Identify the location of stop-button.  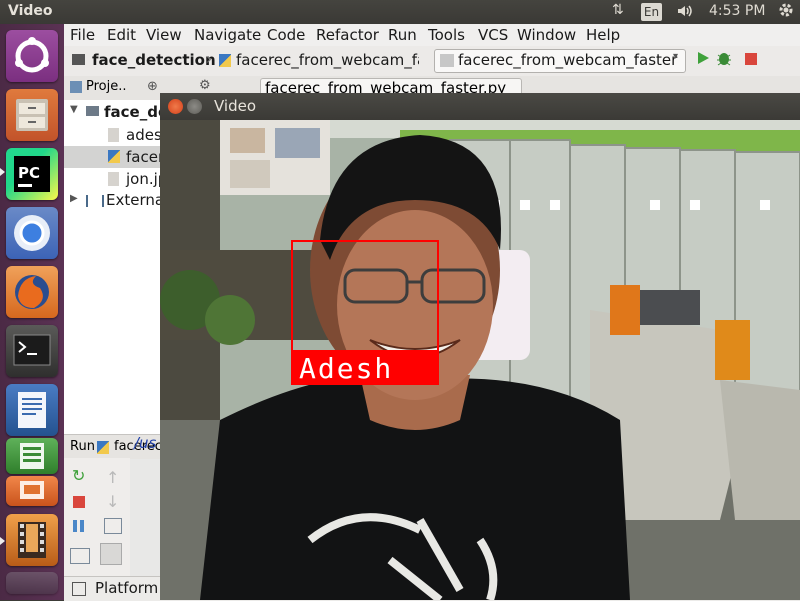
(751, 59).